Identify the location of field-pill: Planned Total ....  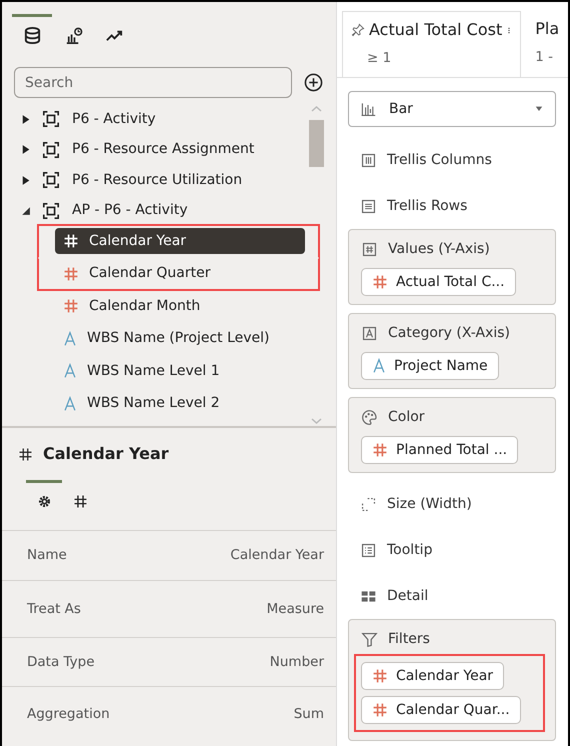
(439, 450).